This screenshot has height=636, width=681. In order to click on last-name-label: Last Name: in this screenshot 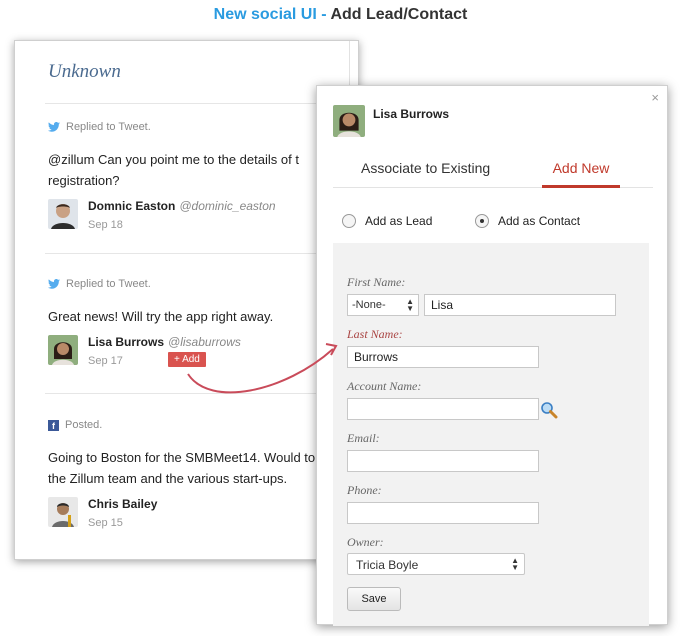, I will do `click(375, 334)`.